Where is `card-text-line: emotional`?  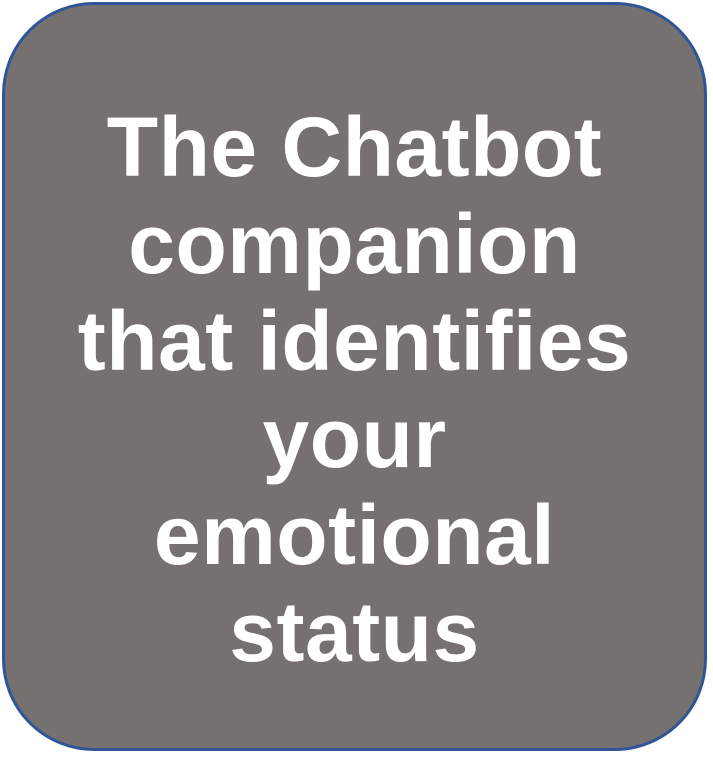
card-text-line: emotional is located at coordinates (354, 535).